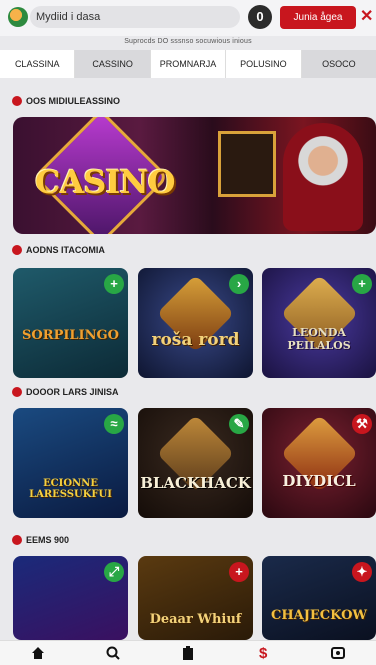 The width and height of the screenshot is (376, 665). I want to click on game-title: BLACKHACK, so click(195, 483).